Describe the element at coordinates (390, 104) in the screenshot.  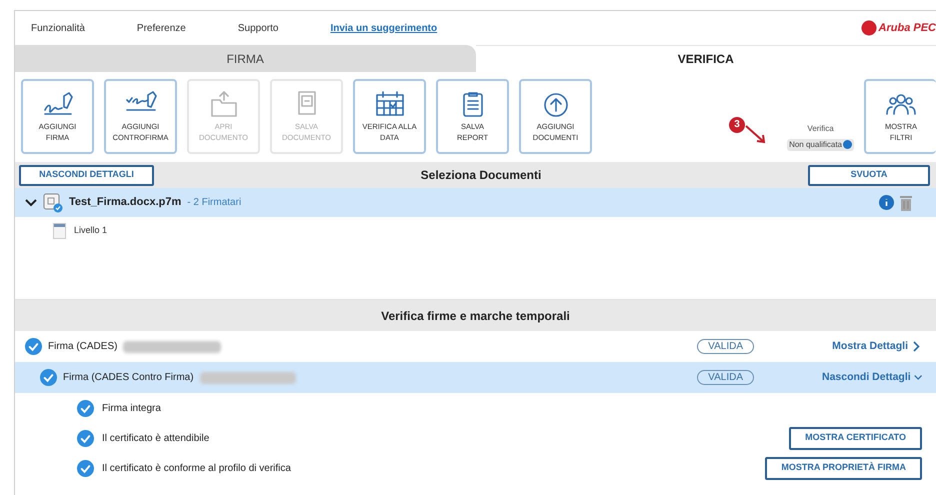
I see `calendar-icon` at that location.